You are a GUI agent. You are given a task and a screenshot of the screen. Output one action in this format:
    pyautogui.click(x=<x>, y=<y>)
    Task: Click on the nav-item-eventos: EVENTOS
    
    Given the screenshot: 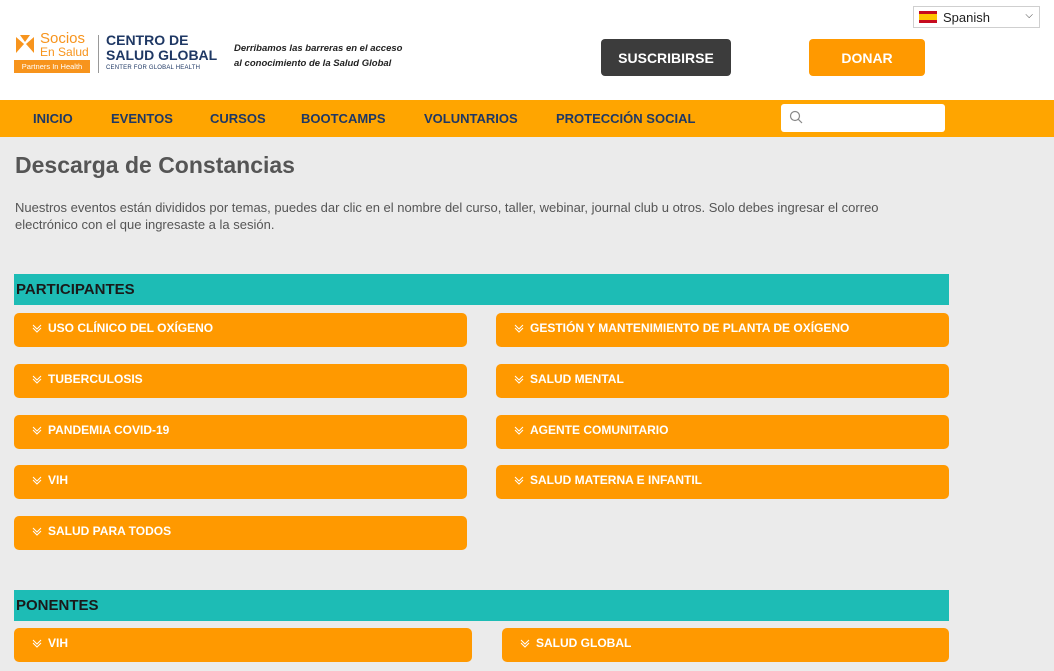 What is the action you would take?
    pyautogui.click(x=142, y=118)
    